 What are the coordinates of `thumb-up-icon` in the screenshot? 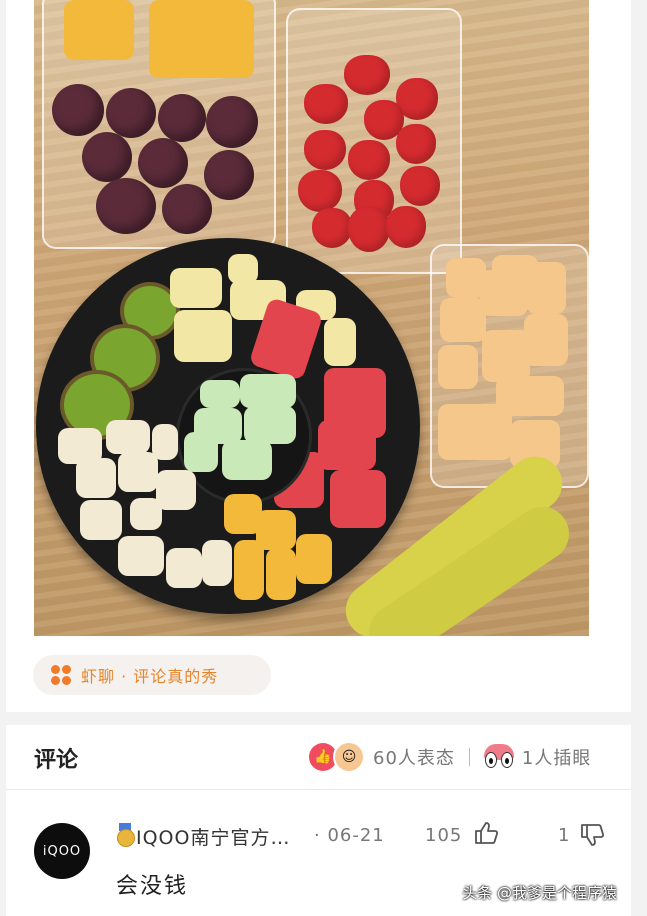 It's located at (486, 833).